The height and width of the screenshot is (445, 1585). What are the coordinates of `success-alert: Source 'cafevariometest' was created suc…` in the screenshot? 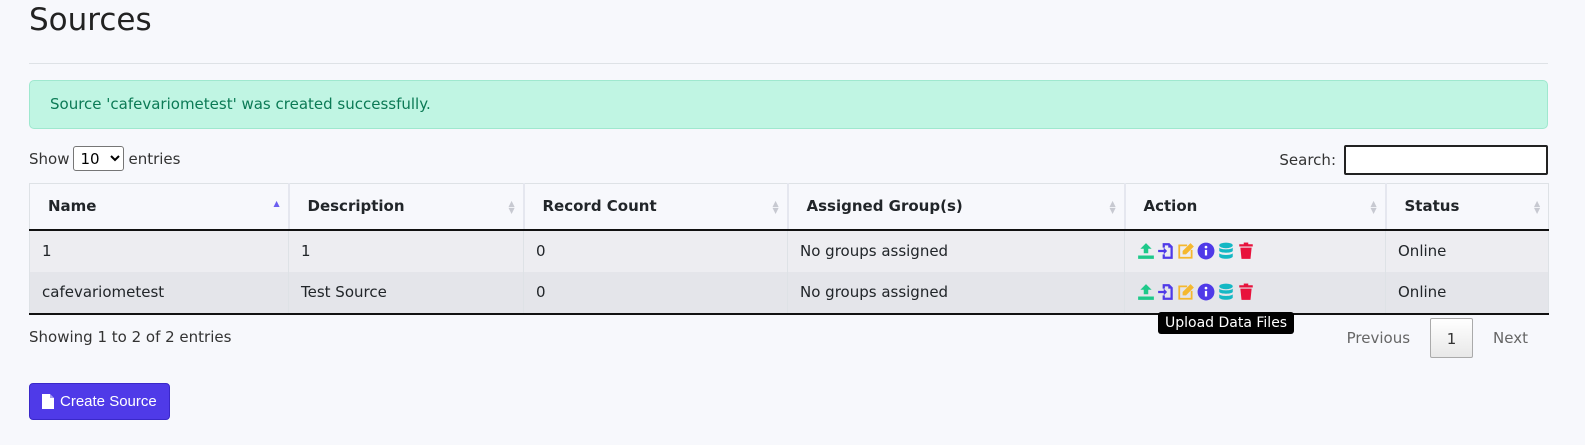 It's located at (788, 104).